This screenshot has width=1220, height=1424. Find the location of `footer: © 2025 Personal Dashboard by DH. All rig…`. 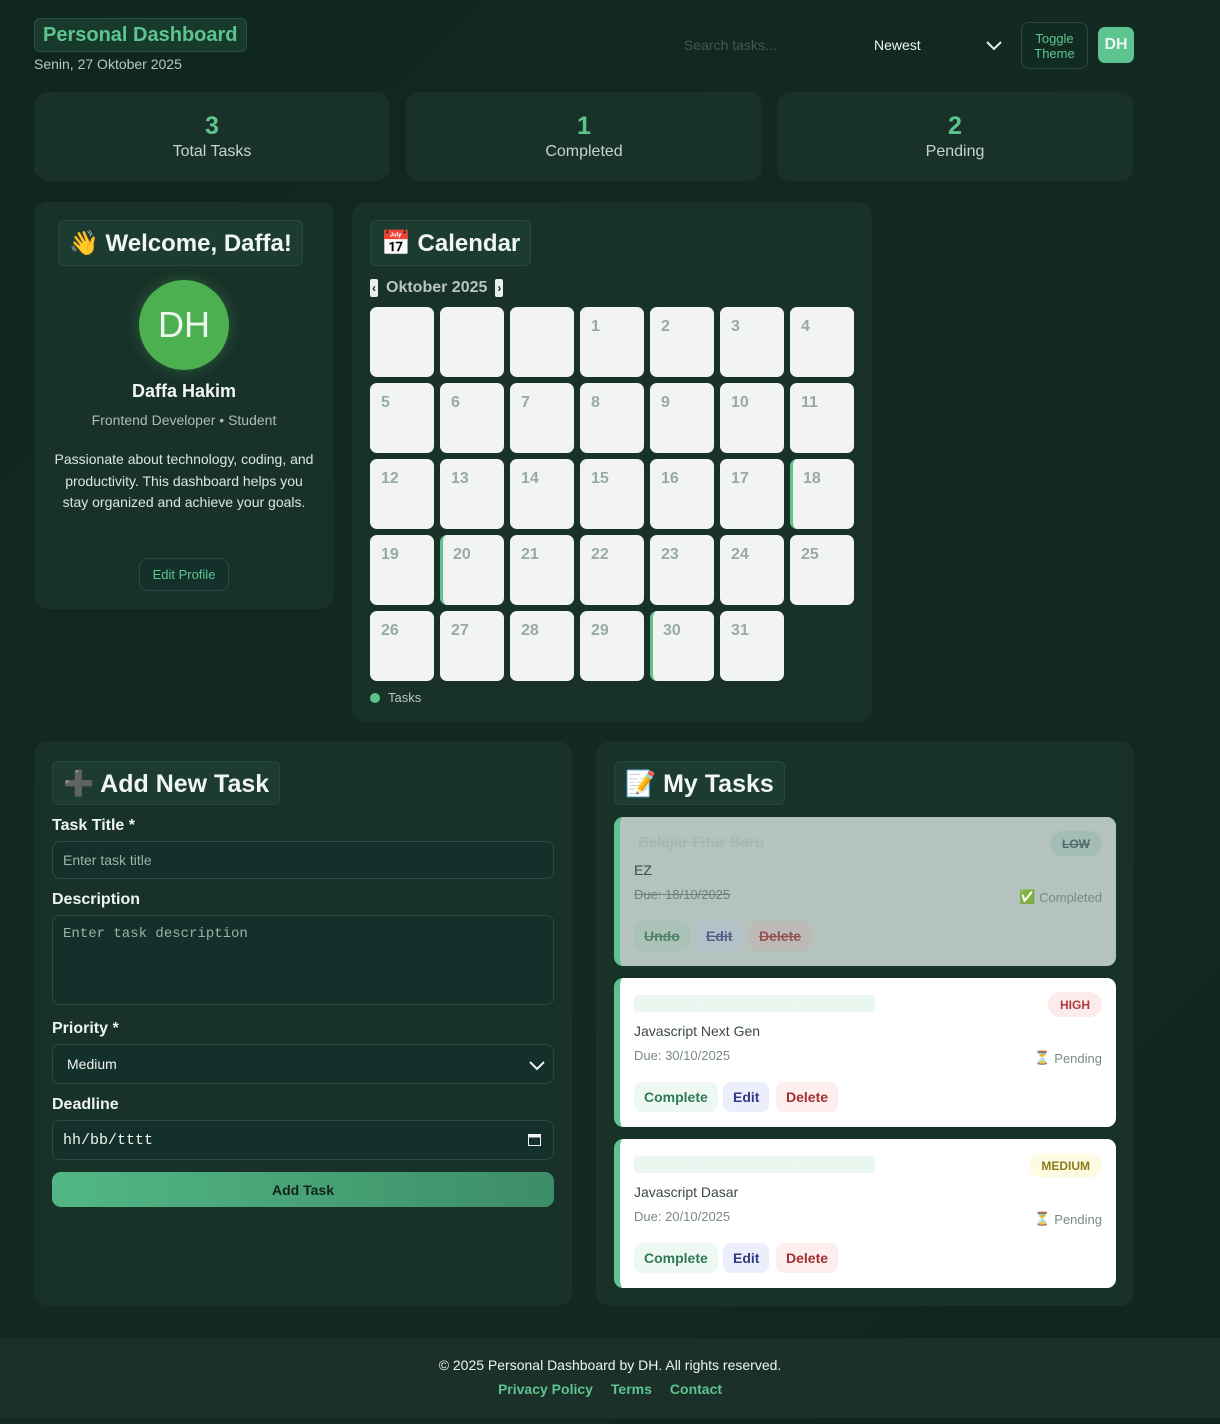

footer: © 2025 Personal Dashboard by DH. All rig… is located at coordinates (610, 1378).